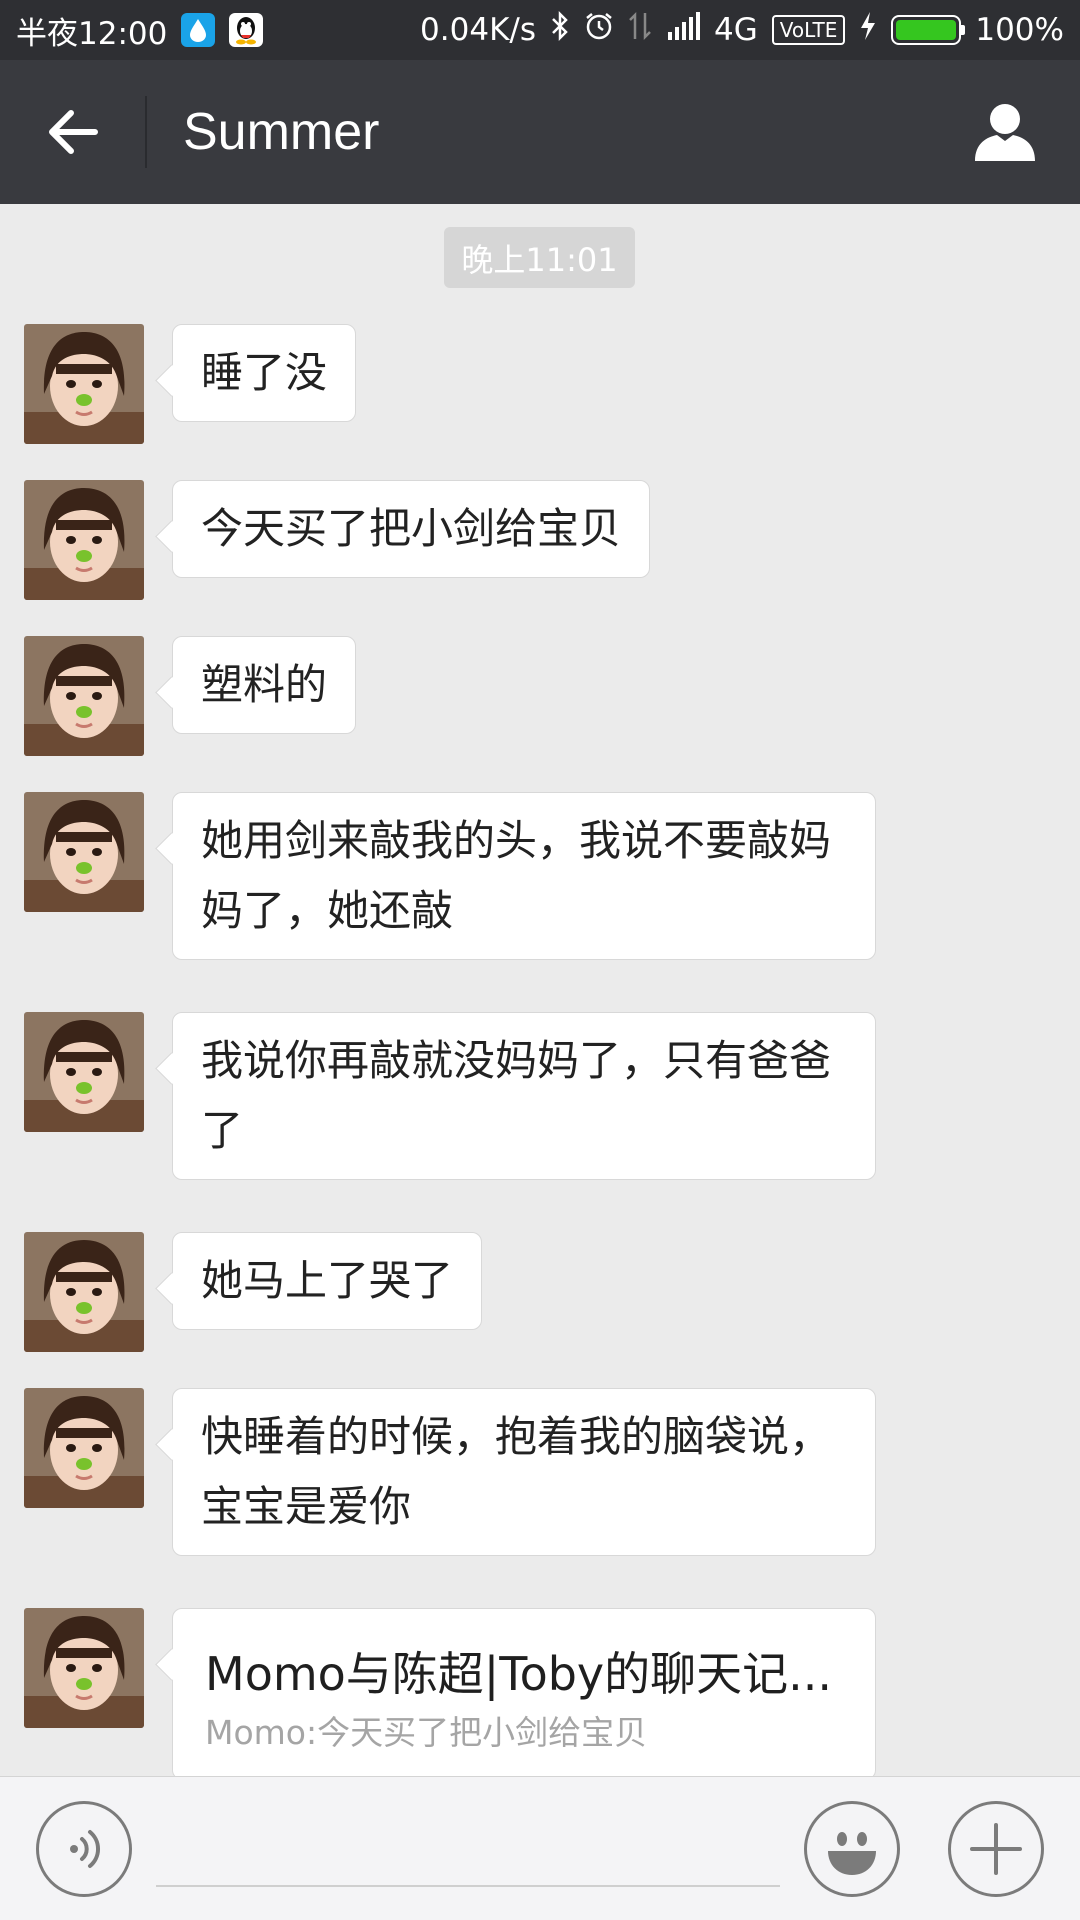  What do you see at coordinates (327, 1281) in the screenshot?
I see `message-bubble: 她马上了哭了` at bounding box center [327, 1281].